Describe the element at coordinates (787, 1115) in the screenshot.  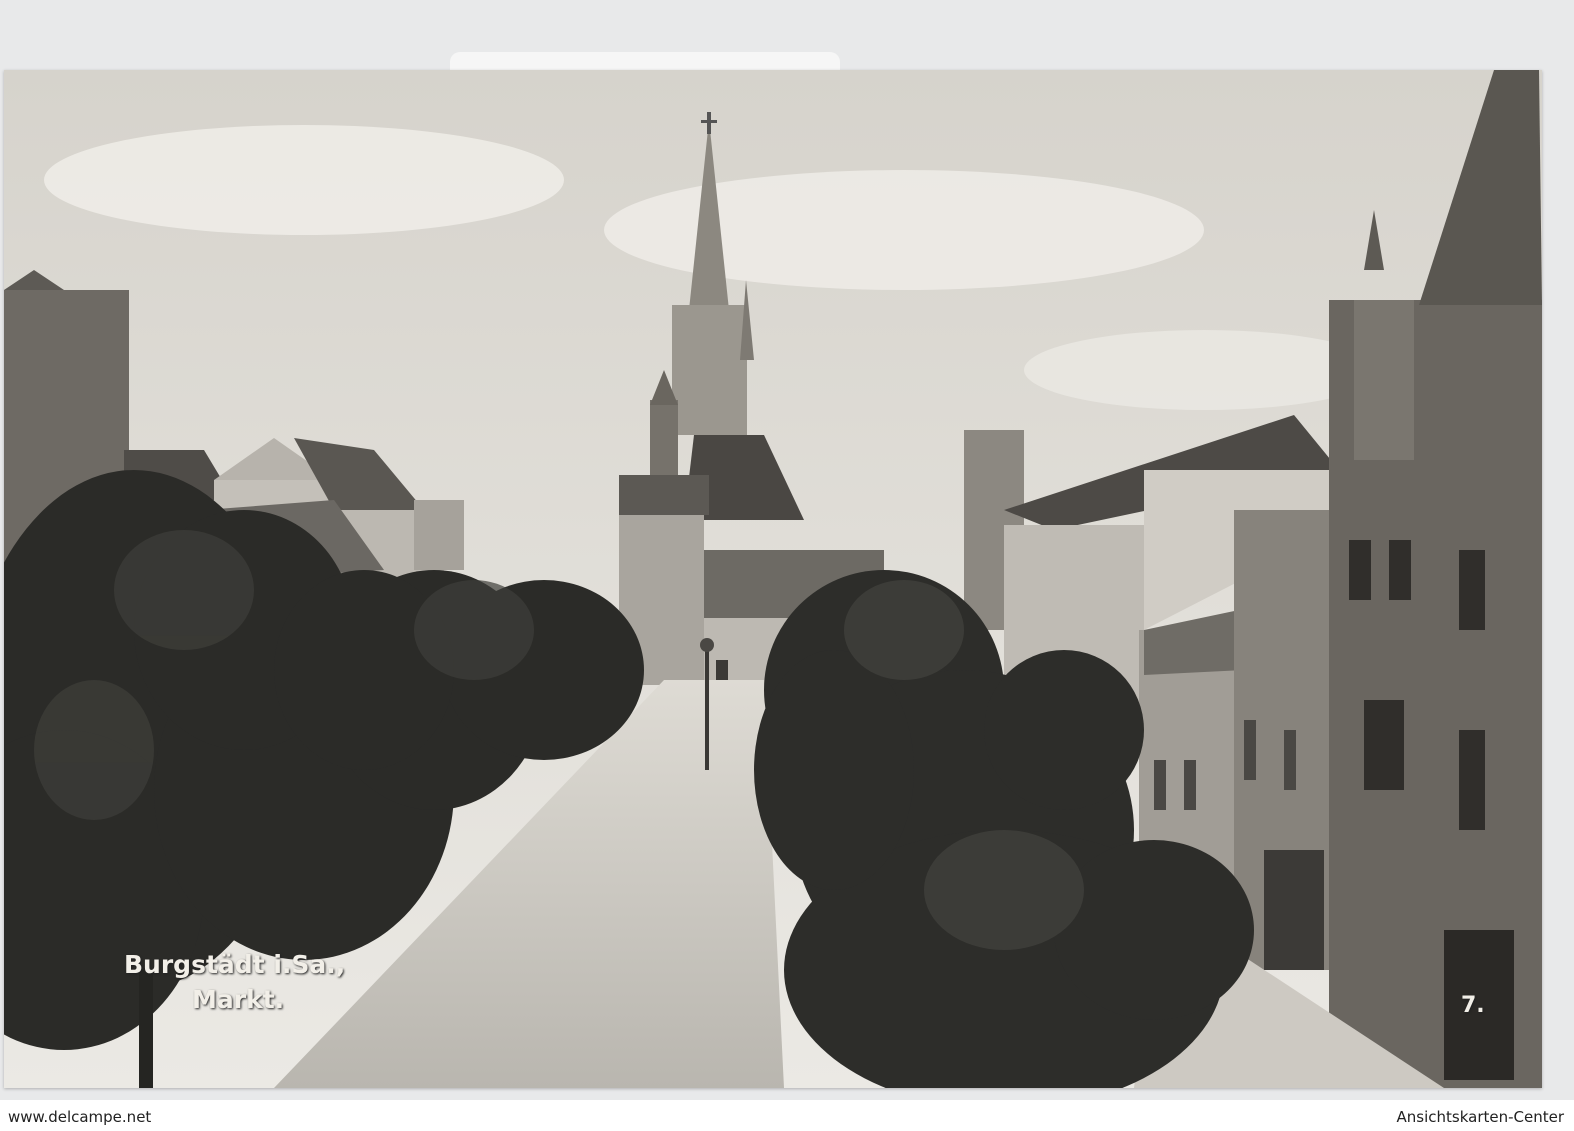
I see `watermark-footer: www.delcampe.net Ansichtskarten-Center` at that location.